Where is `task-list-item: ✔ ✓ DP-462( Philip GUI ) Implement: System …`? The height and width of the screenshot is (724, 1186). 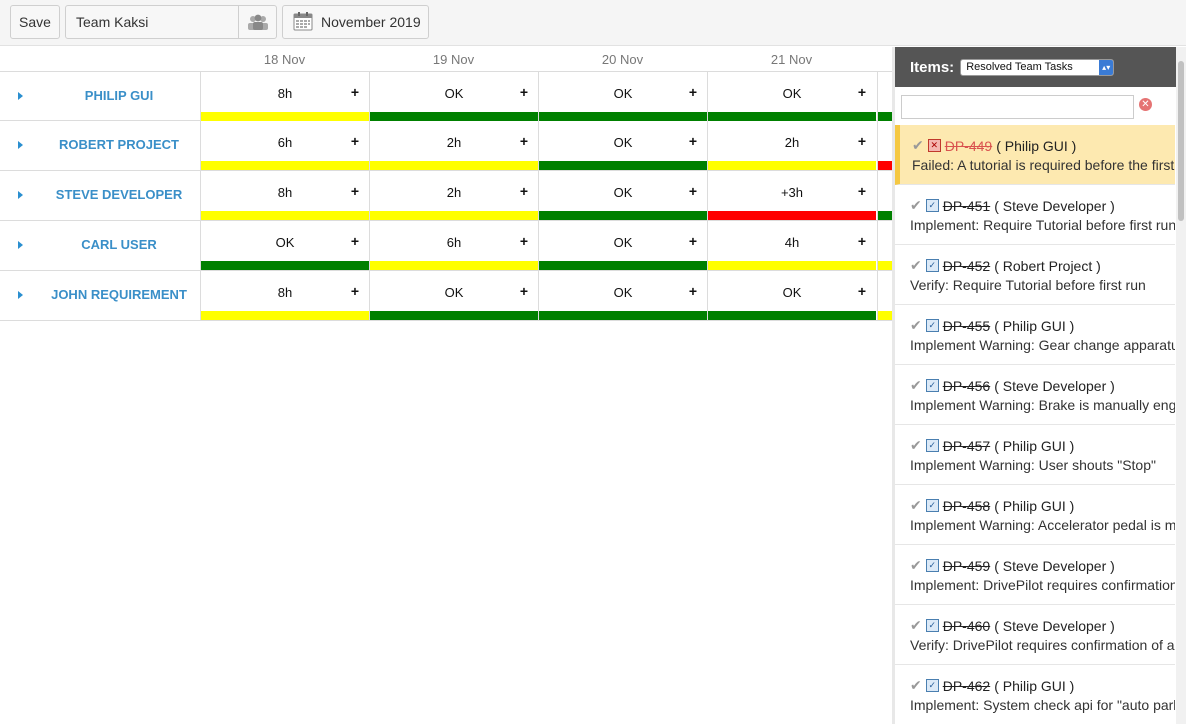 task-list-item: ✔ ✓ DP-462( Philip GUI ) Implement: System … is located at coordinates (1035, 694).